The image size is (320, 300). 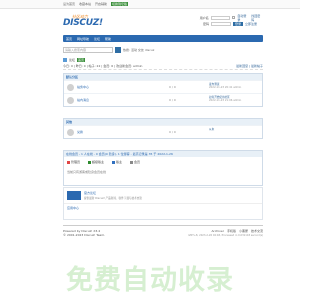 What do you see at coordinates (135, 162) in the screenshot?
I see `legend-member: 会员` at bounding box center [135, 162].